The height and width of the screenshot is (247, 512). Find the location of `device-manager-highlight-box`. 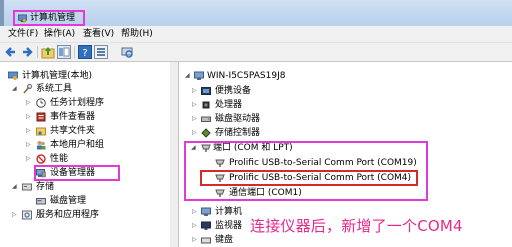

device-manager-highlight-box is located at coordinates (77, 173).